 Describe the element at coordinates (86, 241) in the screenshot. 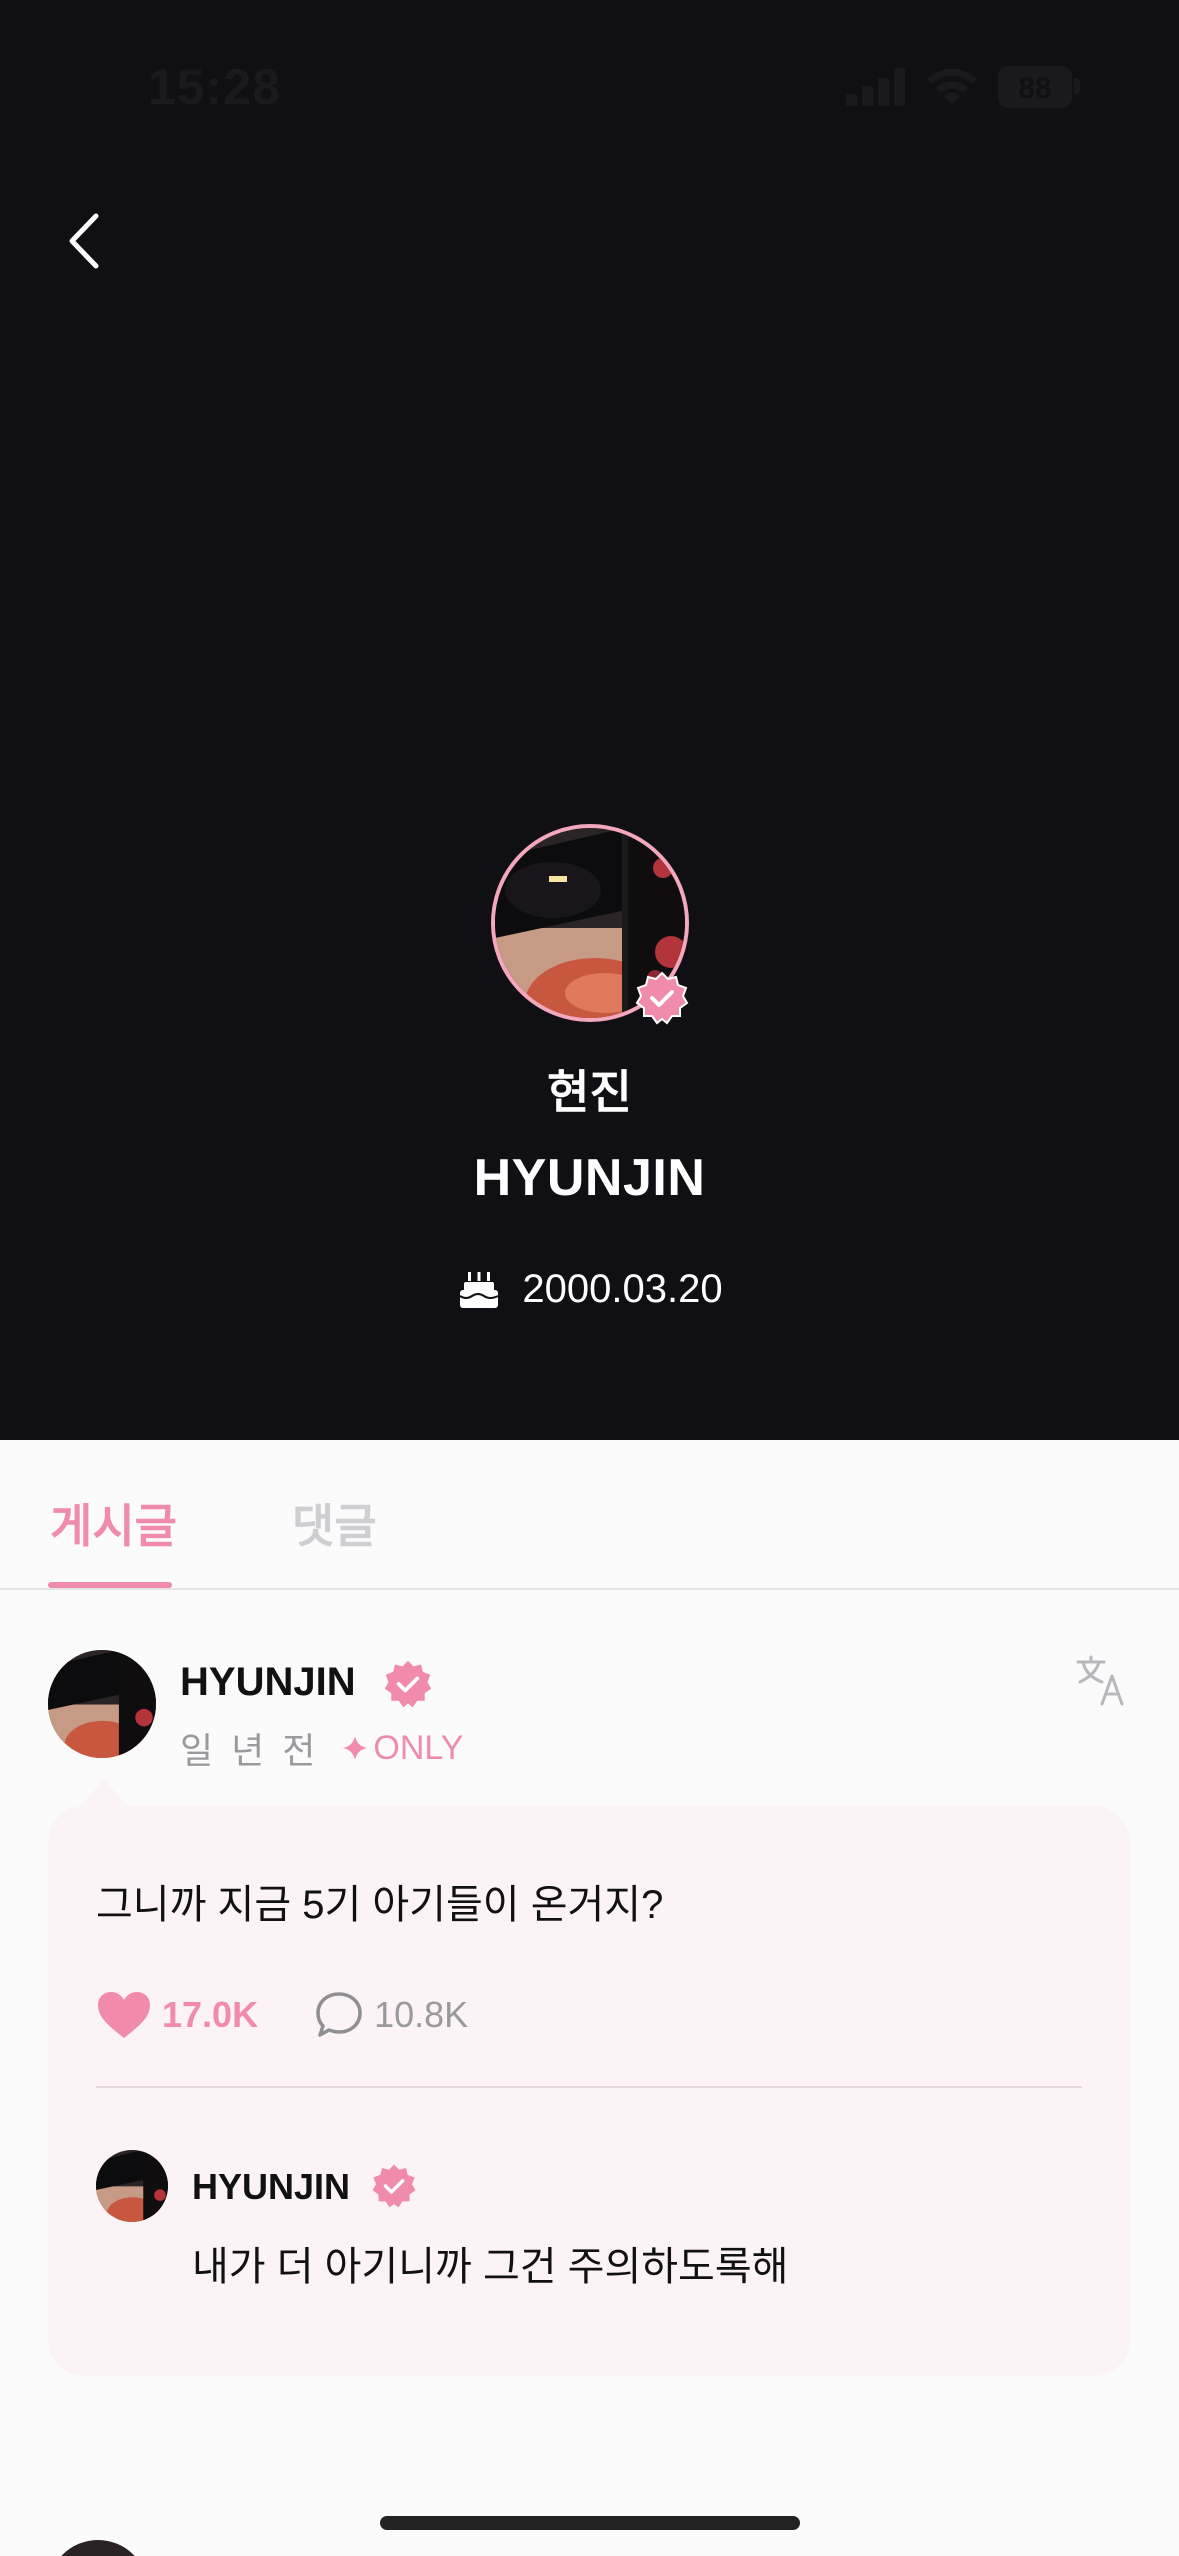

I see `back-chevron-icon` at that location.